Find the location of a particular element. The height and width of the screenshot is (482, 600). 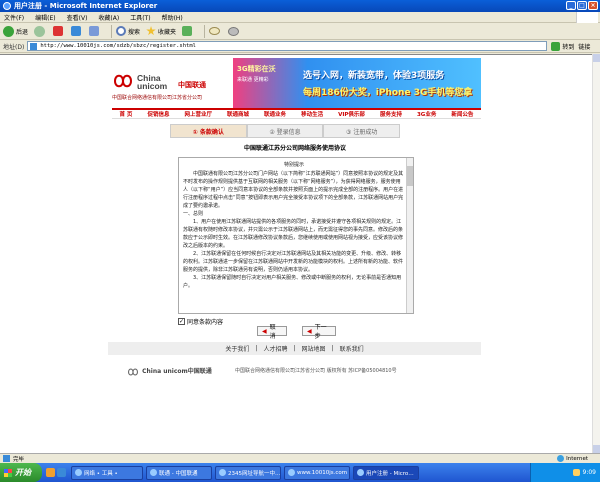

globe-icon is located at coordinates (561, 458).